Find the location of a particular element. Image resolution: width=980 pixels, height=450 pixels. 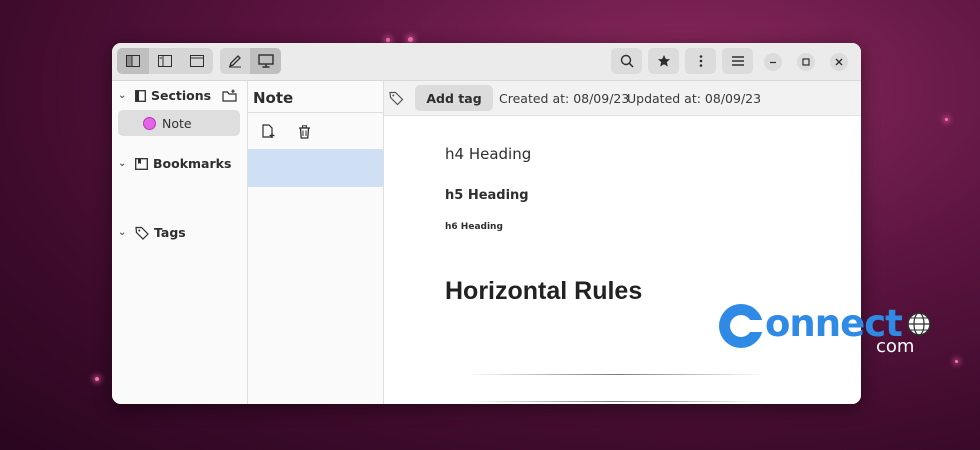

new-section-button is located at coordinates (230, 97).